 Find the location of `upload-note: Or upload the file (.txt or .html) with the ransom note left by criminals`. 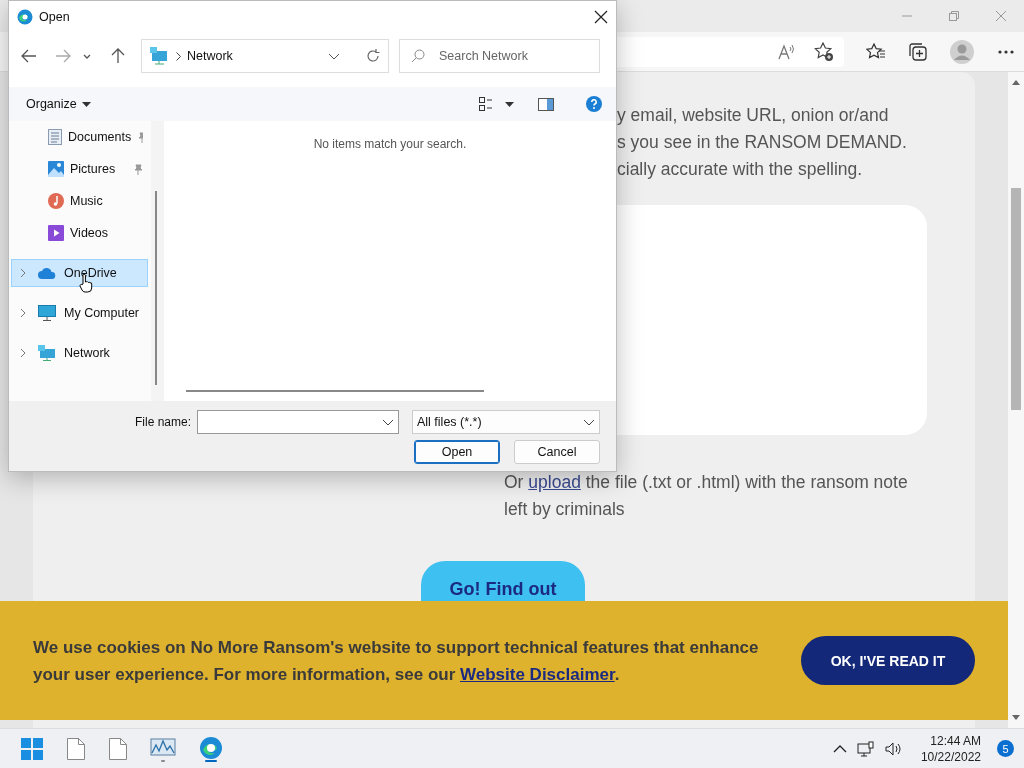

upload-note: Or upload the file (.txt or .html) with the ransom note left by criminals is located at coordinates (706, 496).